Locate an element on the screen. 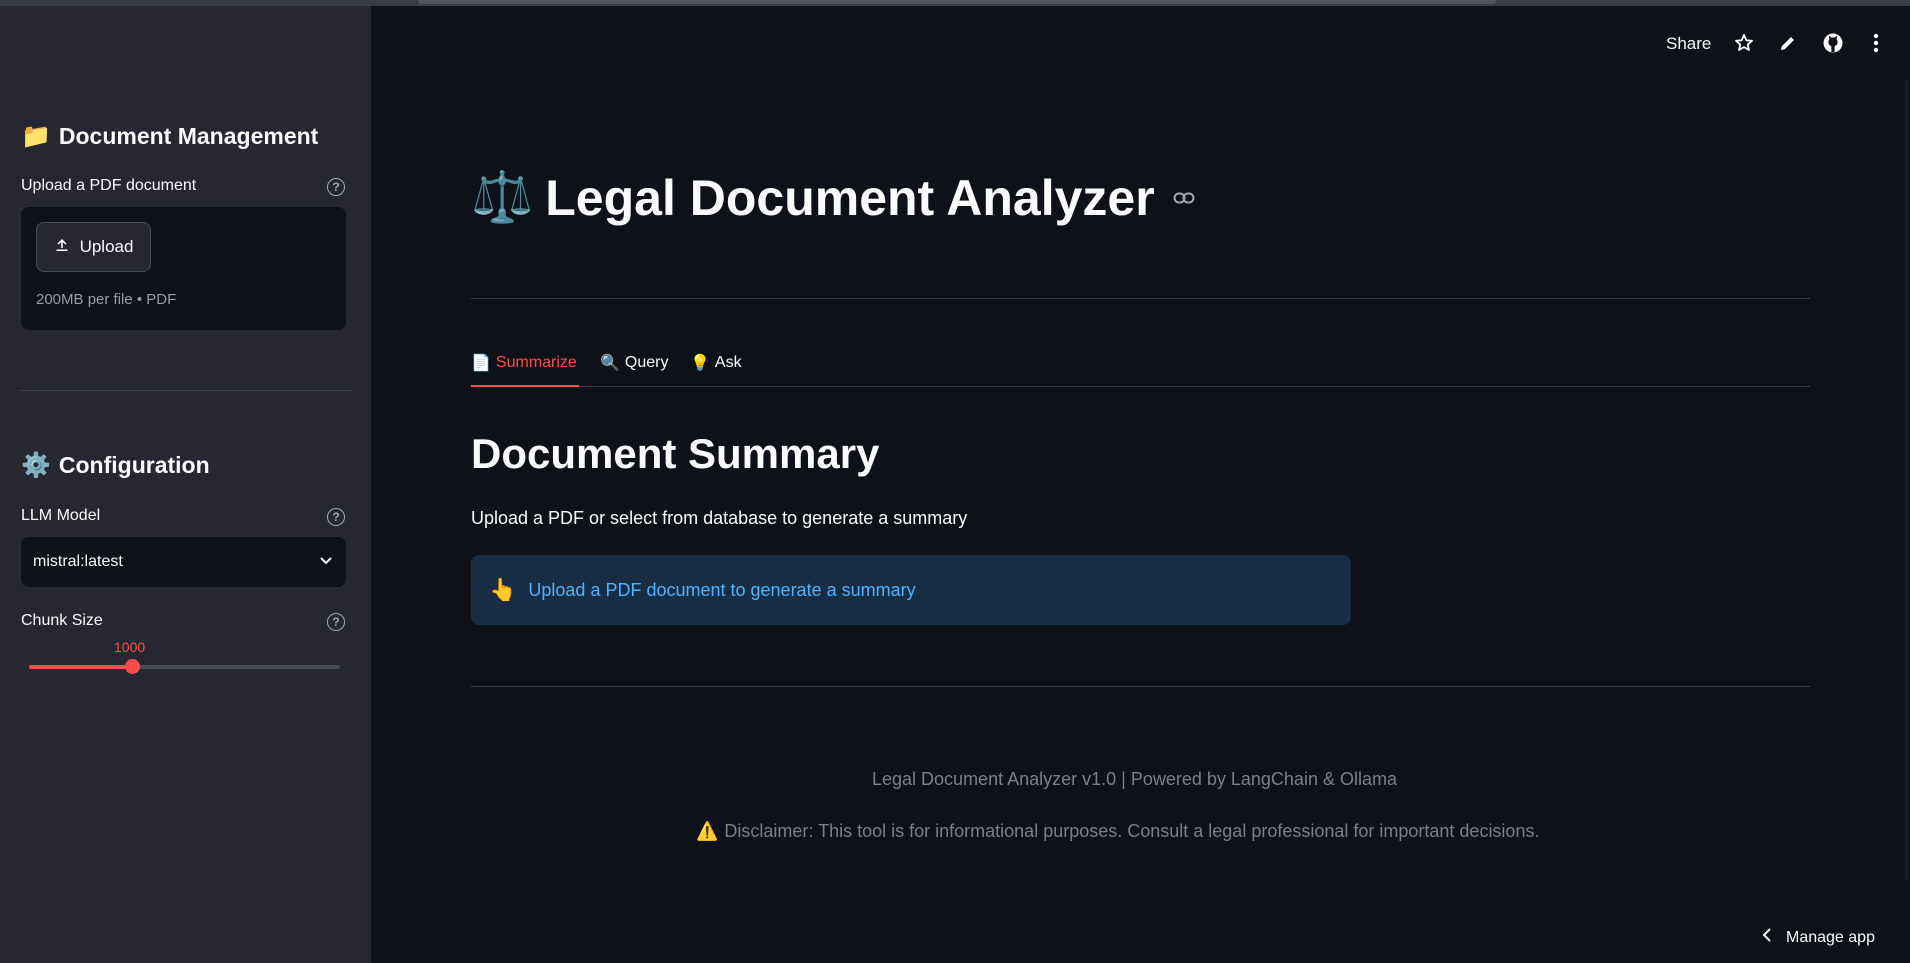 This screenshot has width=1910, height=963. folder-icon: 📁 is located at coordinates (36, 136).